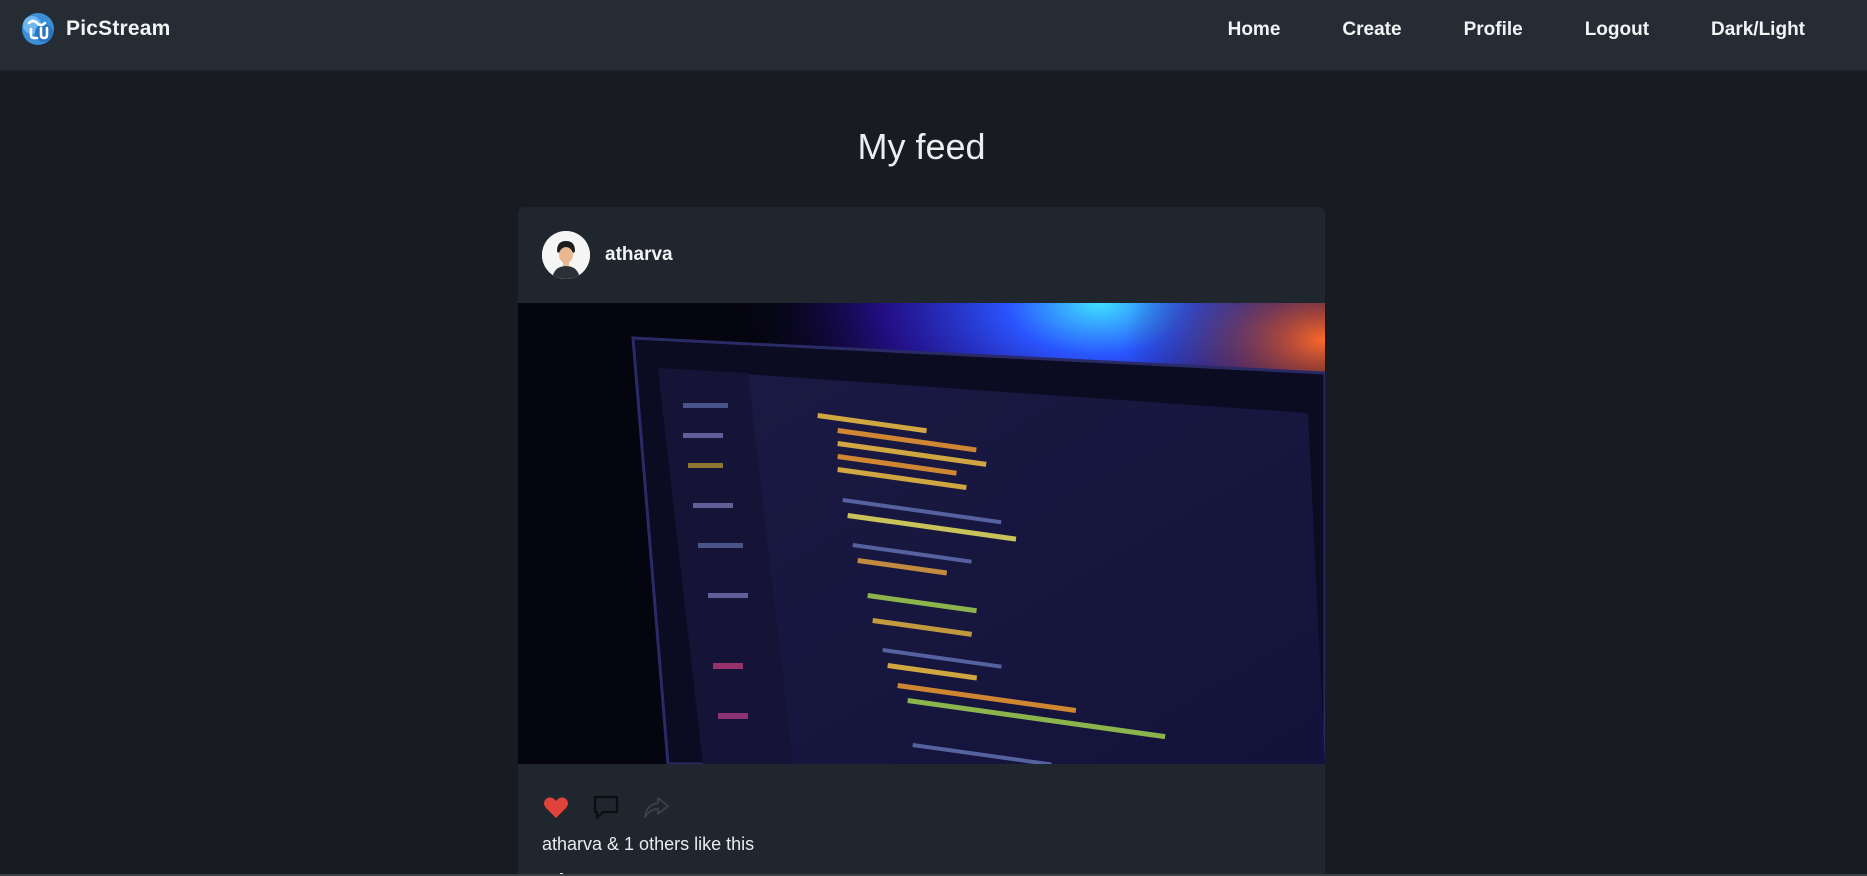 This screenshot has width=1867, height=876. What do you see at coordinates (648, 844) in the screenshot?
I see `likes-count-text: atharva & 1 others like this` at bounding box center [648, 844].